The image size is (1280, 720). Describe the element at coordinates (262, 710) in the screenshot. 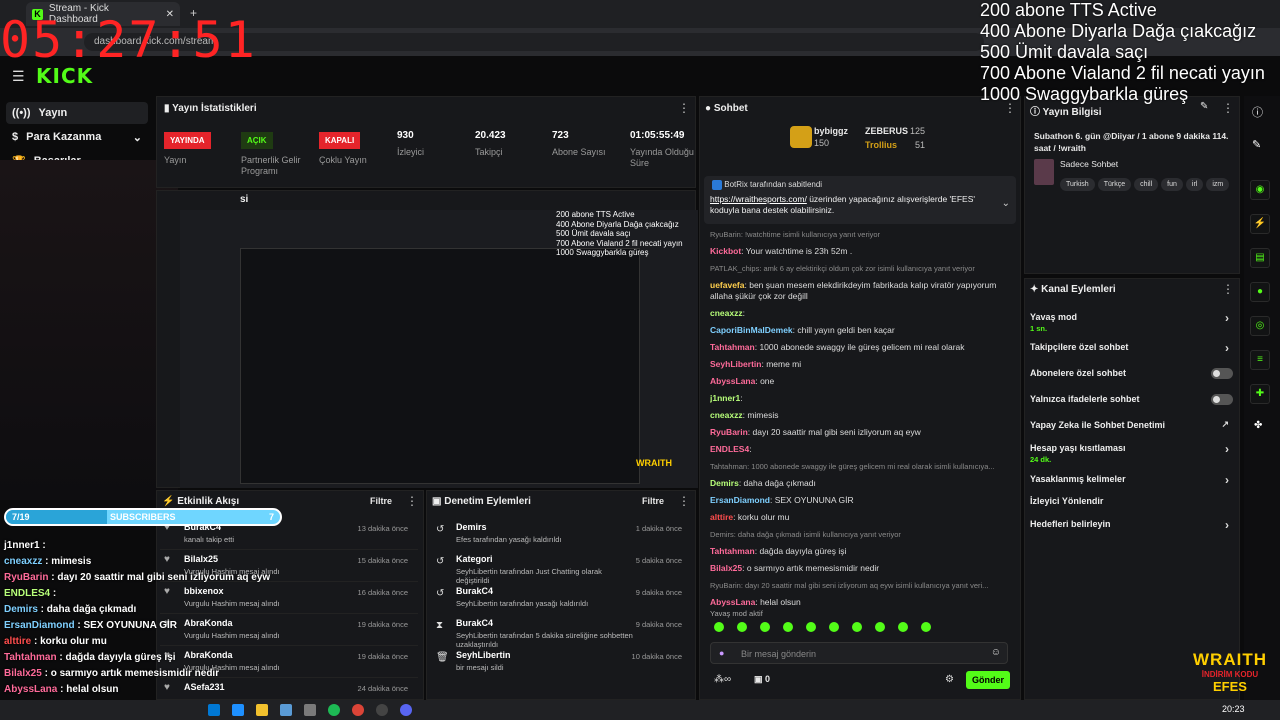

I see `explorer-icon` at that location.